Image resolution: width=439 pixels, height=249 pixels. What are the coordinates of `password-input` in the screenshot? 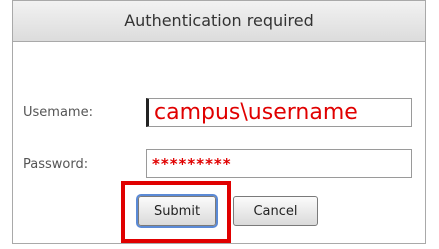 It's located at (279, 163).